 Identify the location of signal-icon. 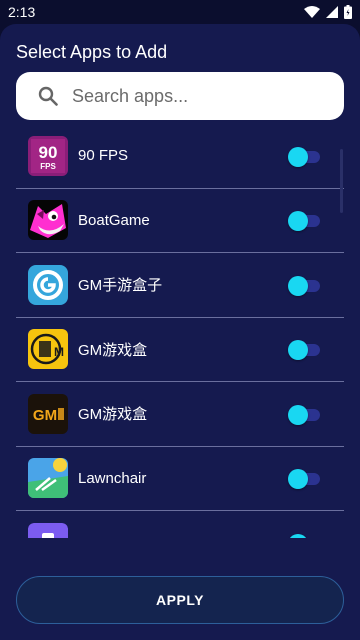
(332, 12).